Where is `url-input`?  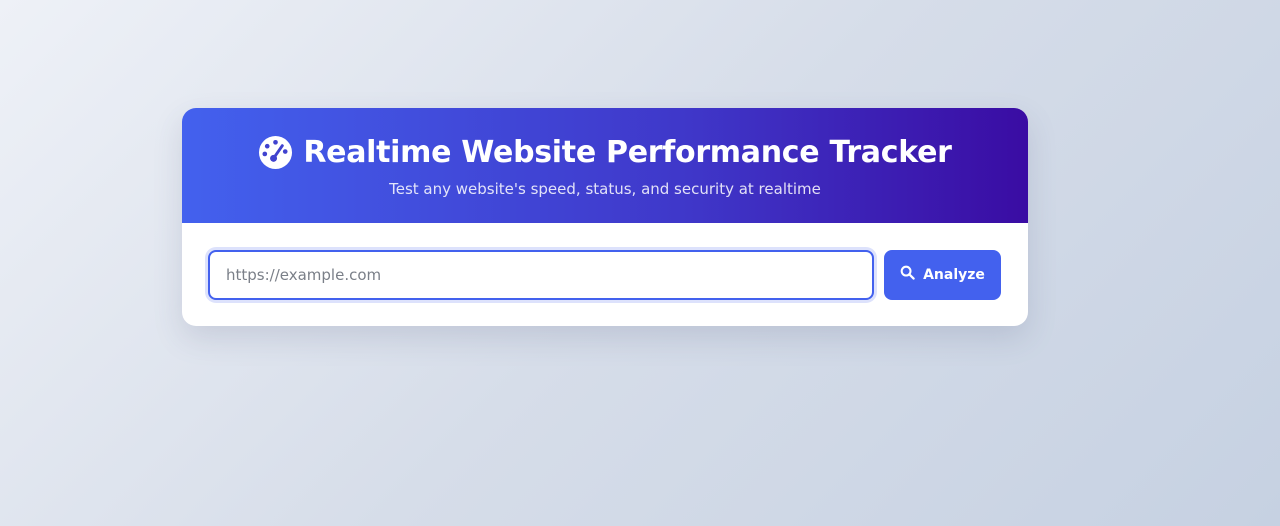
url-input is located at coordinates (541, 274).